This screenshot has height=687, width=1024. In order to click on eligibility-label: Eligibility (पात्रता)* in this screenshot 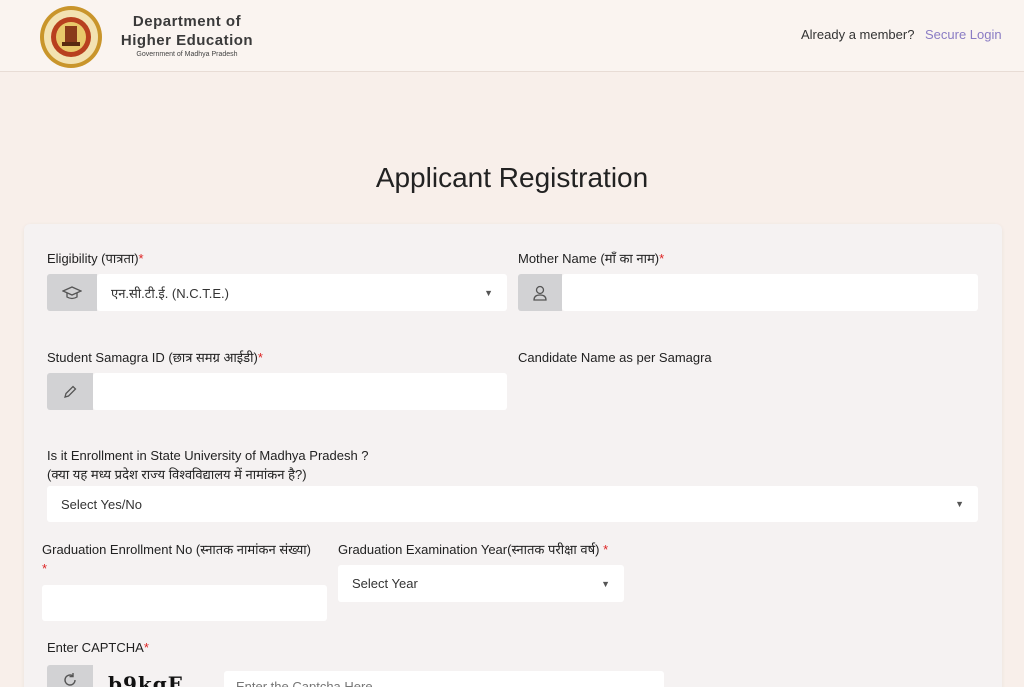, I will do `click(95, 258)`.